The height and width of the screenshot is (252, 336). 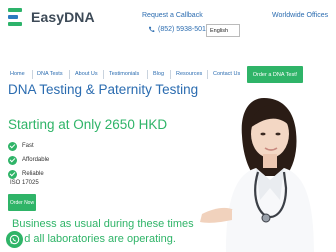 I want to click on phone-link: (852) 5938-5018, so click(x=179, y=29).